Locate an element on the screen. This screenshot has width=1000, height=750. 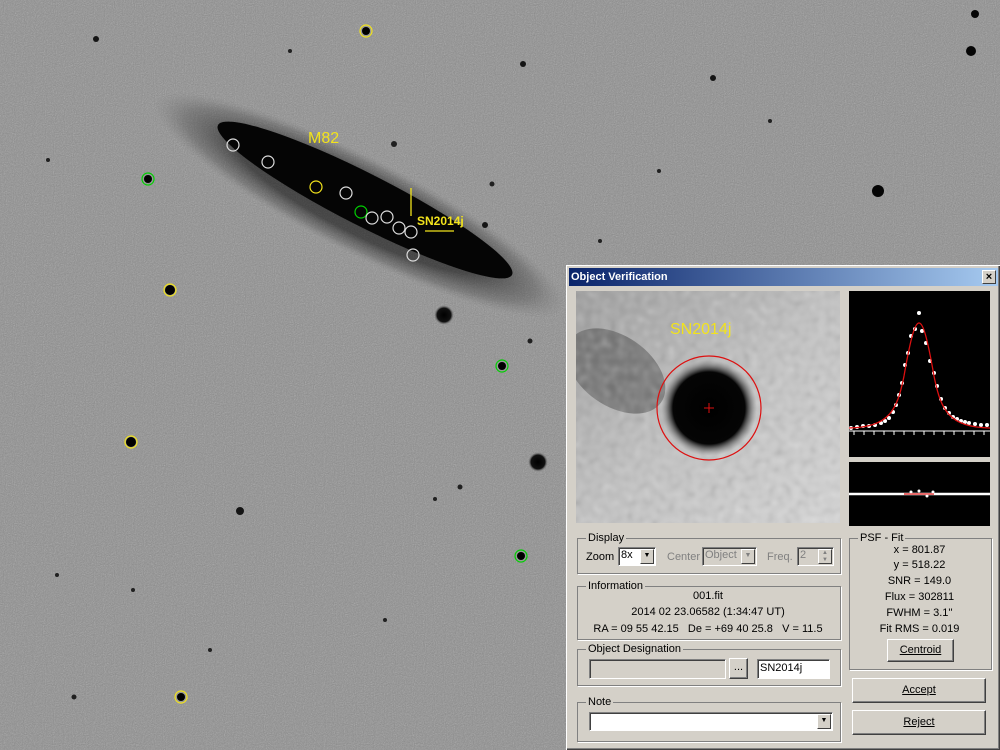
accept-button-label: Accept is located at coordinates (919, 690).